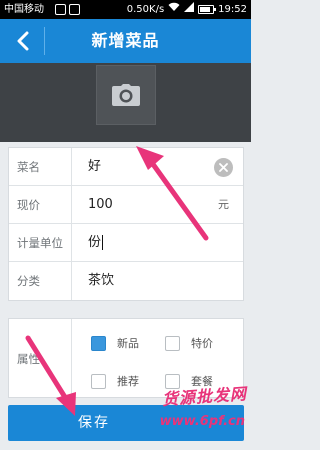 This screenshot has width=320, height=450. What do you see at coordinates (189, 343) in the screenshot?
I see `option-special-price: 特价` at bounding box center [189, 343].